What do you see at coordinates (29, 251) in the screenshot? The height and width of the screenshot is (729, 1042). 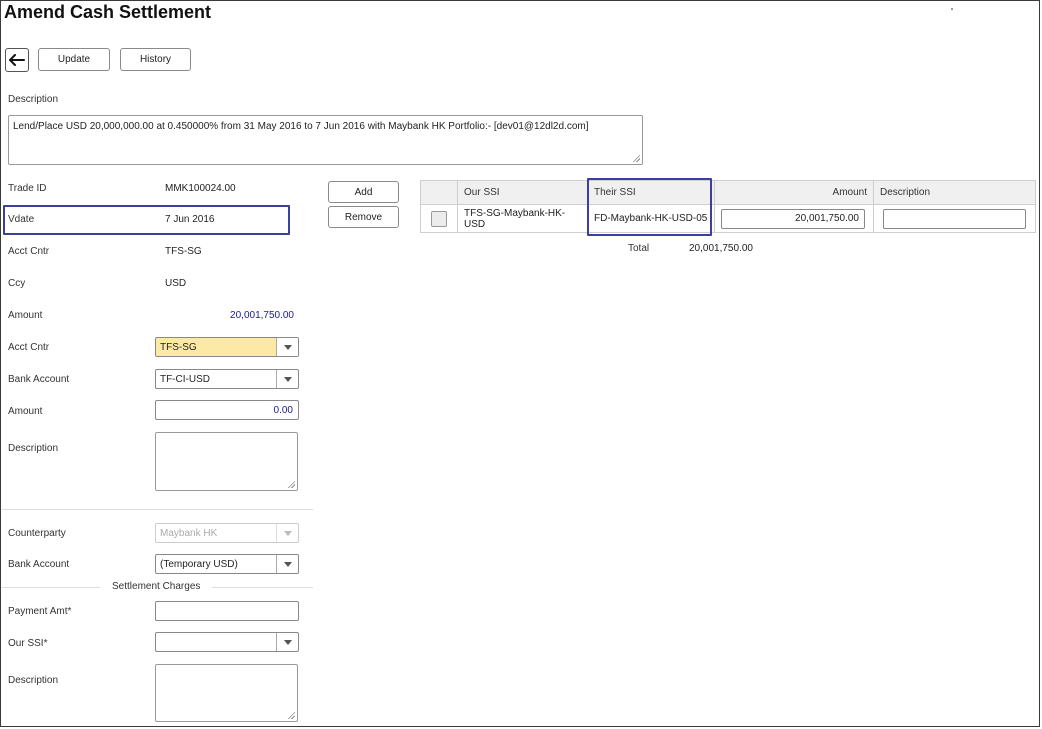 I see `acct-cntr-label: Acct Cntr` at bounding box center [29, 251].